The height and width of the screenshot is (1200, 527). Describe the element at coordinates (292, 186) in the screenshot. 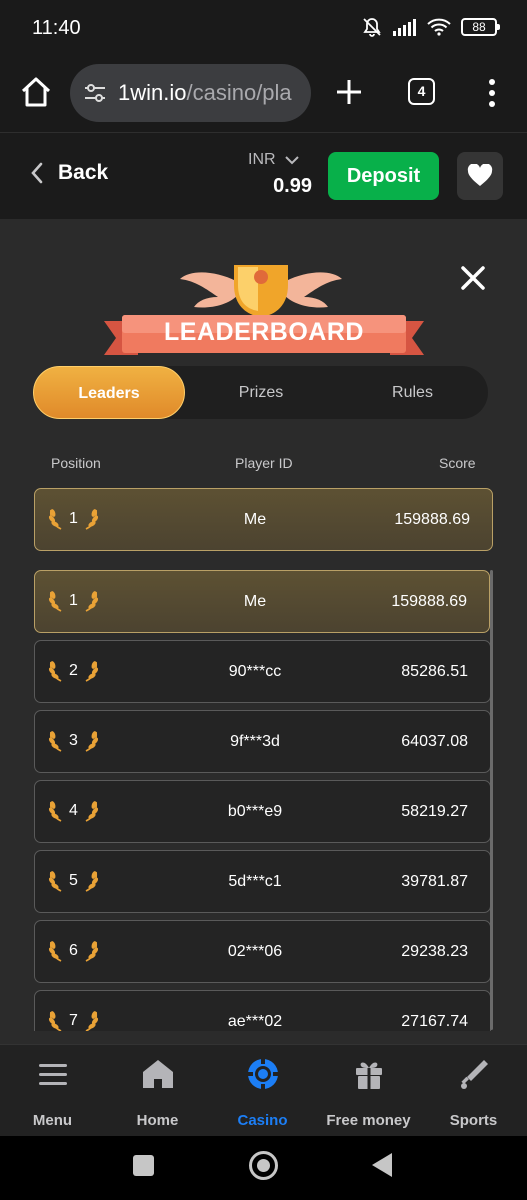

I see `balance-amount: 0.99` at that location.